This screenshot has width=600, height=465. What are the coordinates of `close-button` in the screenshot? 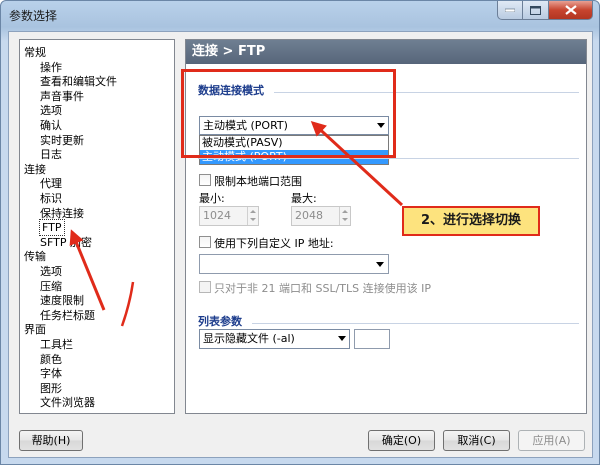 It's located at (571, 10).